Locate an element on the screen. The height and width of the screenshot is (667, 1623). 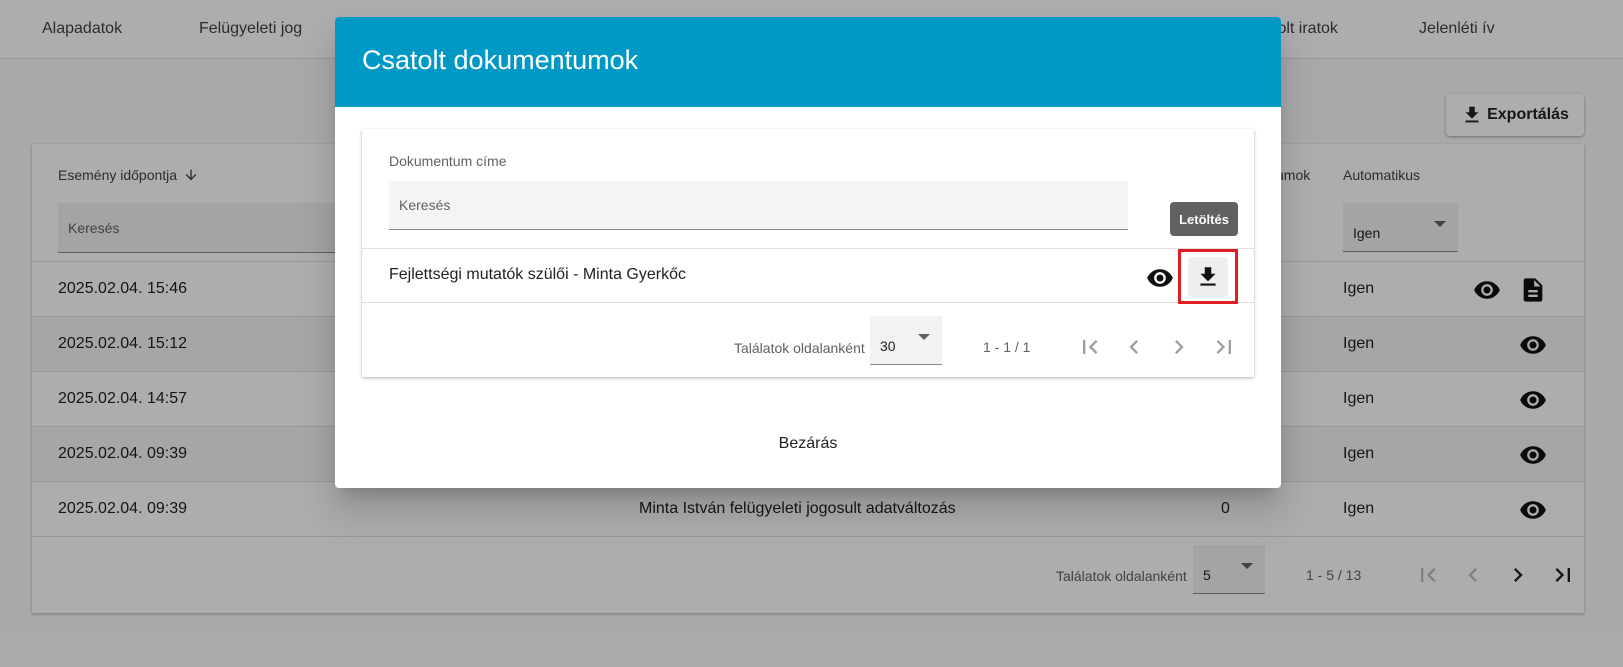
dialog-pager-range: 1 - 1 / 1 is located at coordinates (1007, 347).